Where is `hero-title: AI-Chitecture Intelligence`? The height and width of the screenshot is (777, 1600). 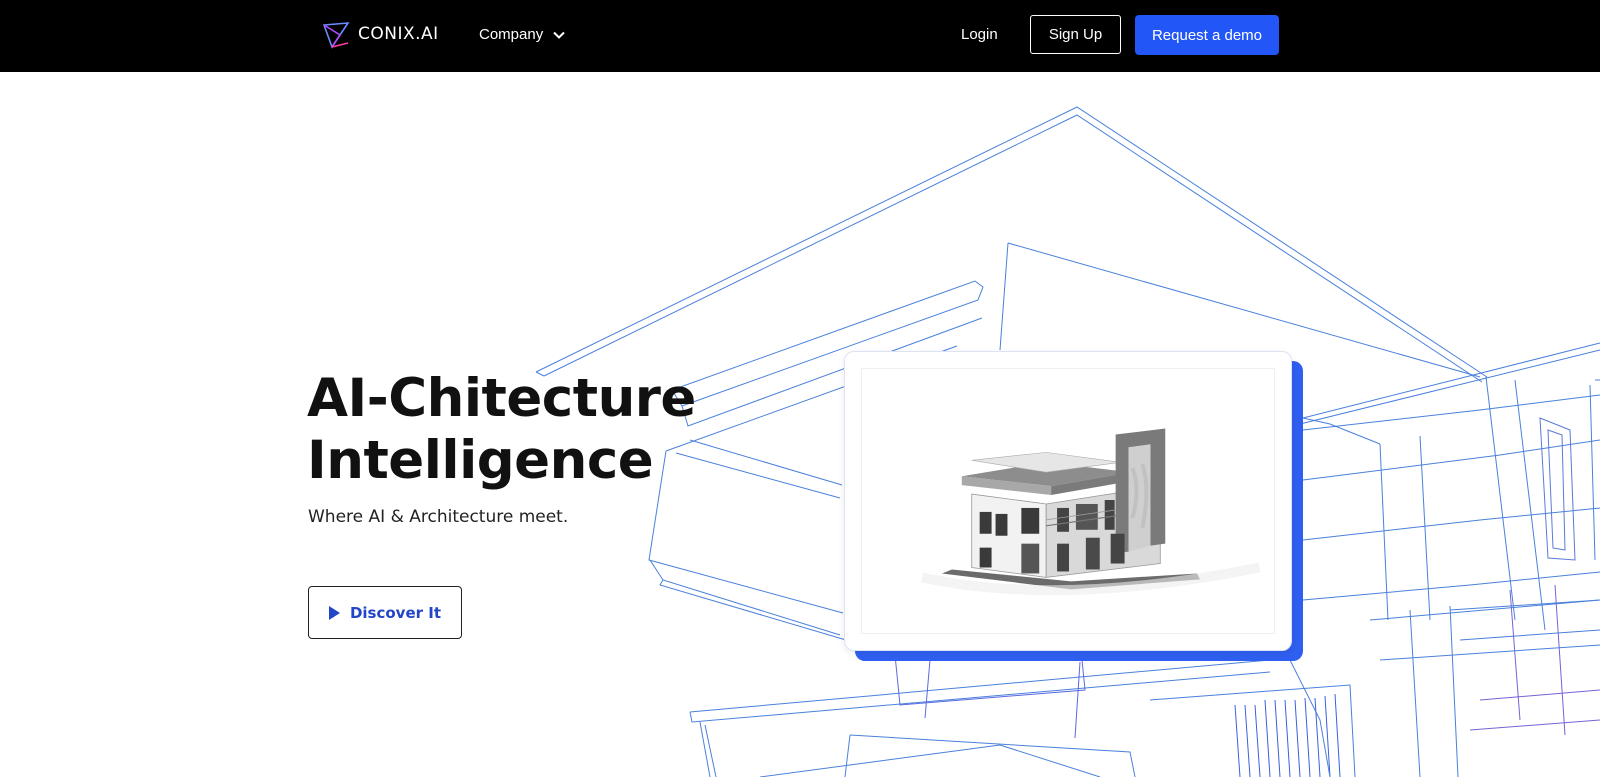
hero-title: AI-Chitecture Intelligence is located at coordinates (501, 430).